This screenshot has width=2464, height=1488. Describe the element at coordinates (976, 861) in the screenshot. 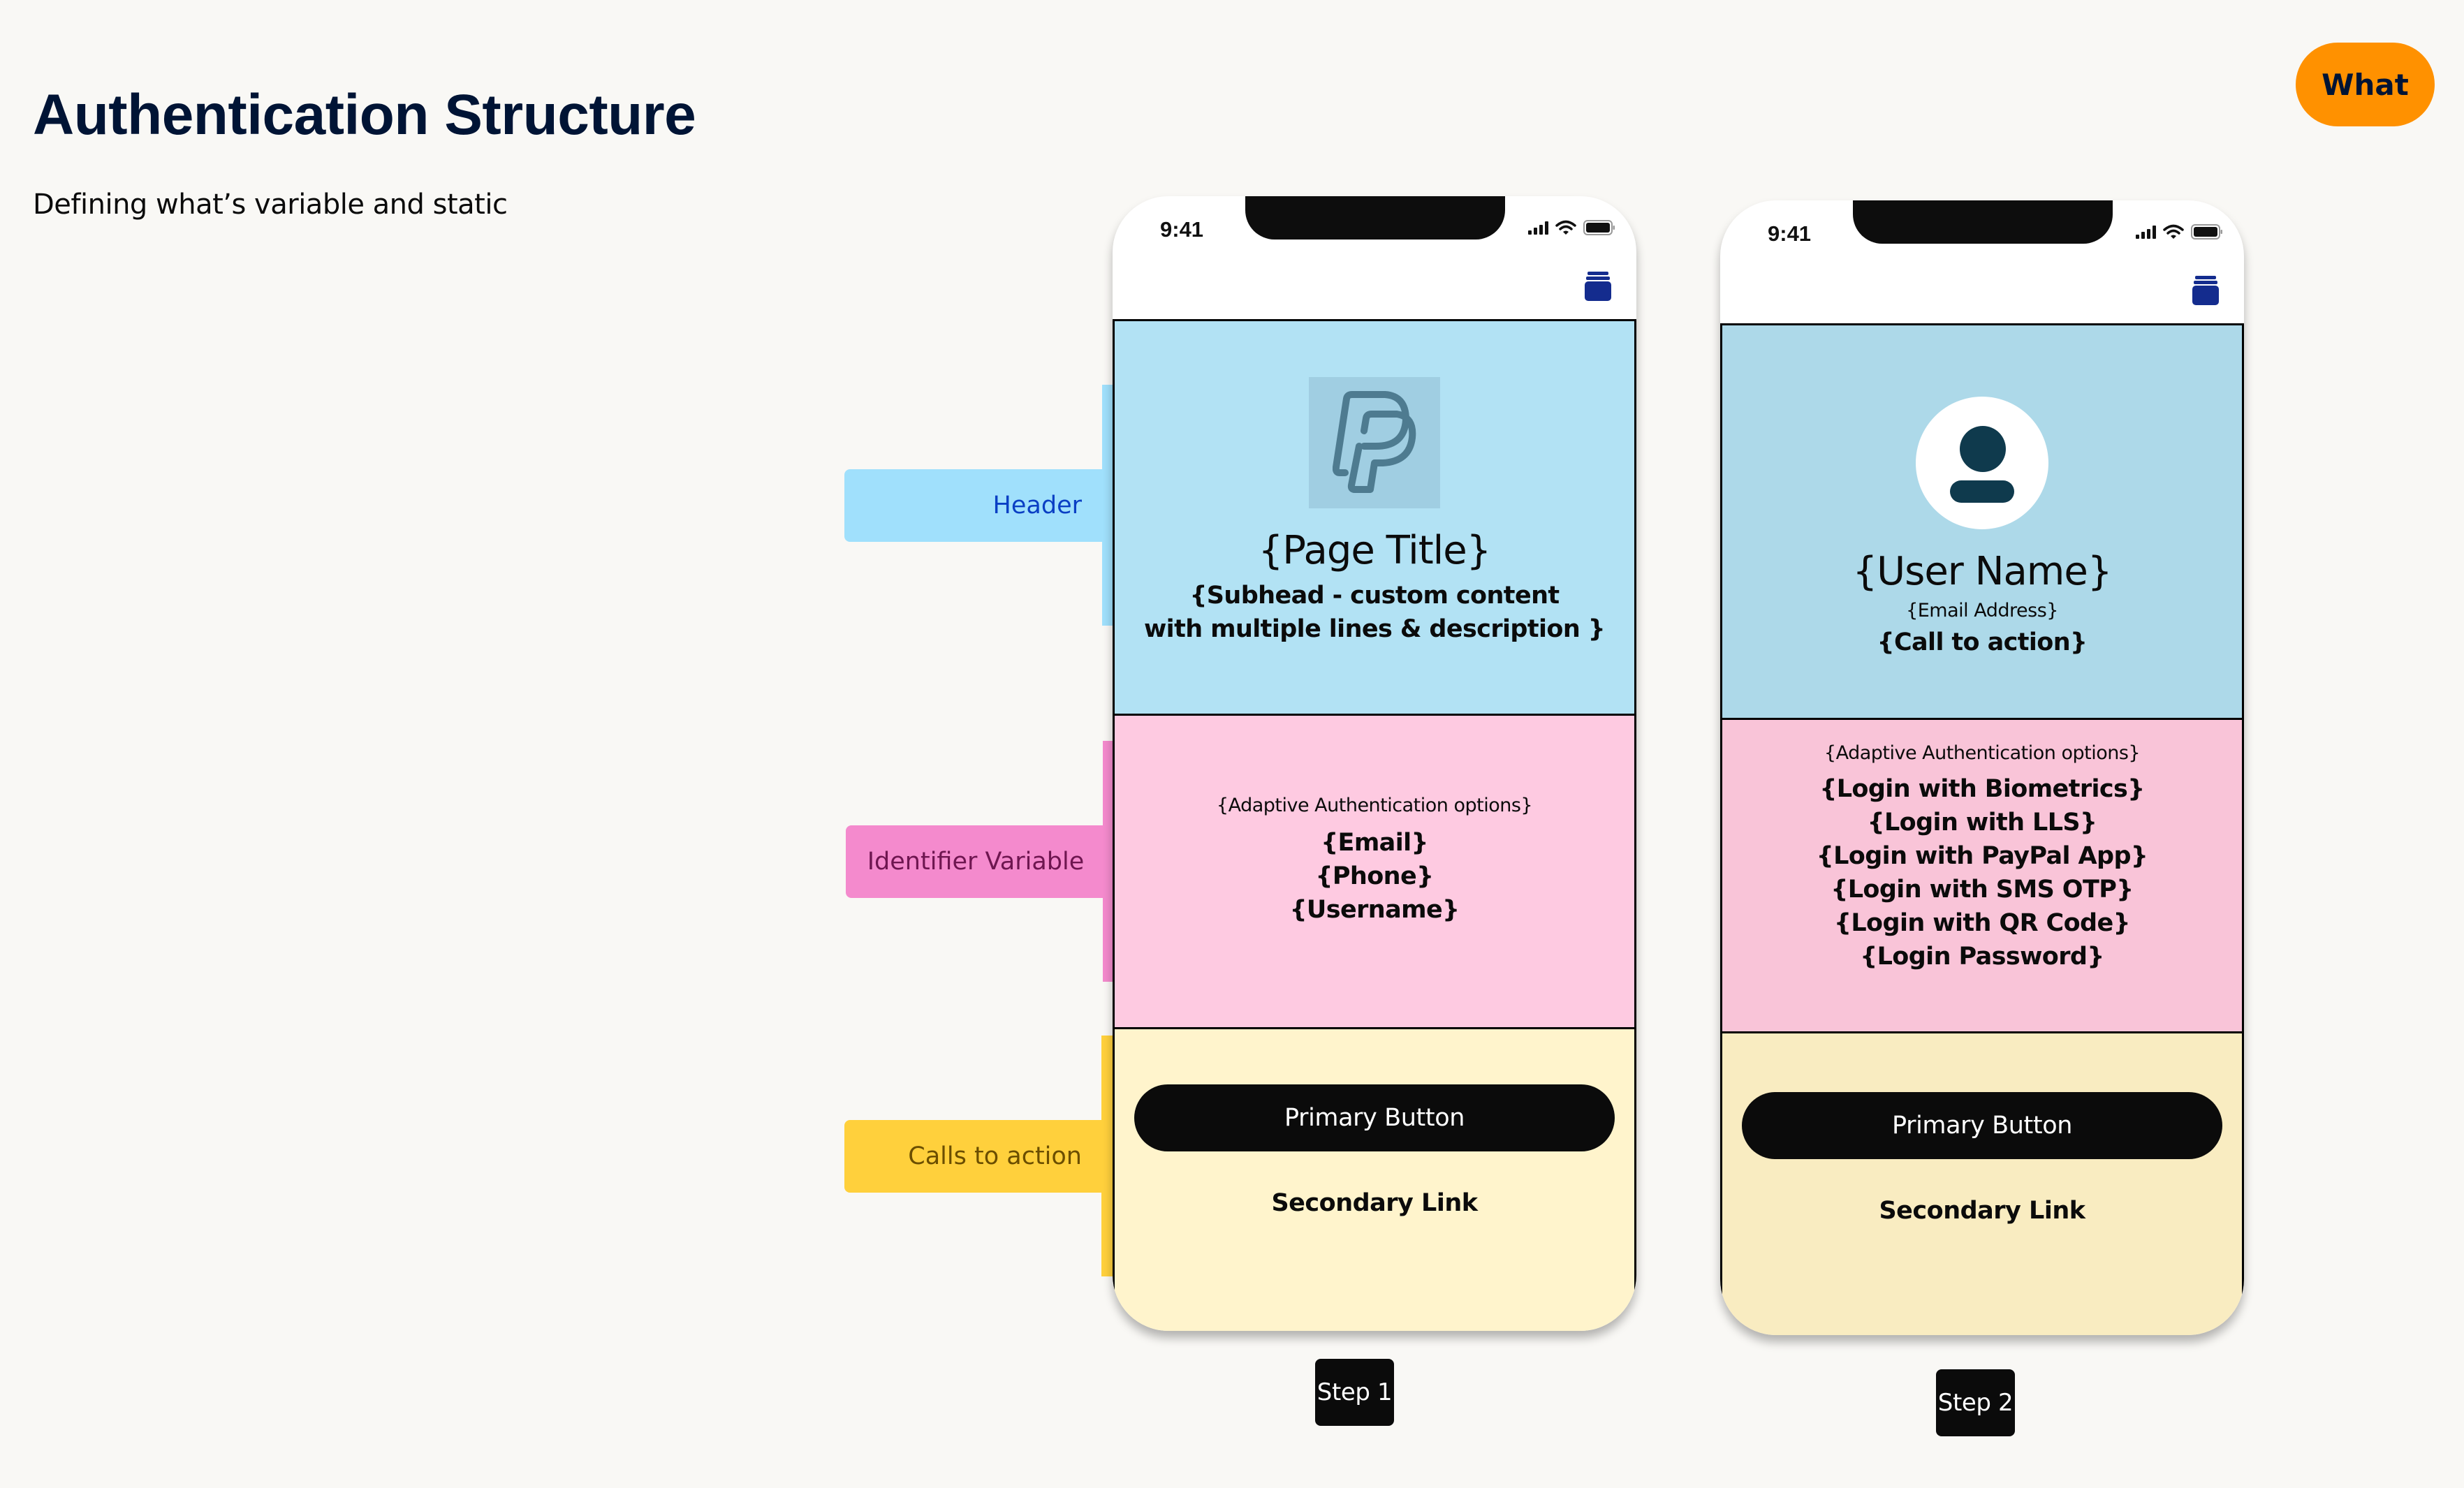

I see `identifier-annotation-label: Identifier Variable` at that location.